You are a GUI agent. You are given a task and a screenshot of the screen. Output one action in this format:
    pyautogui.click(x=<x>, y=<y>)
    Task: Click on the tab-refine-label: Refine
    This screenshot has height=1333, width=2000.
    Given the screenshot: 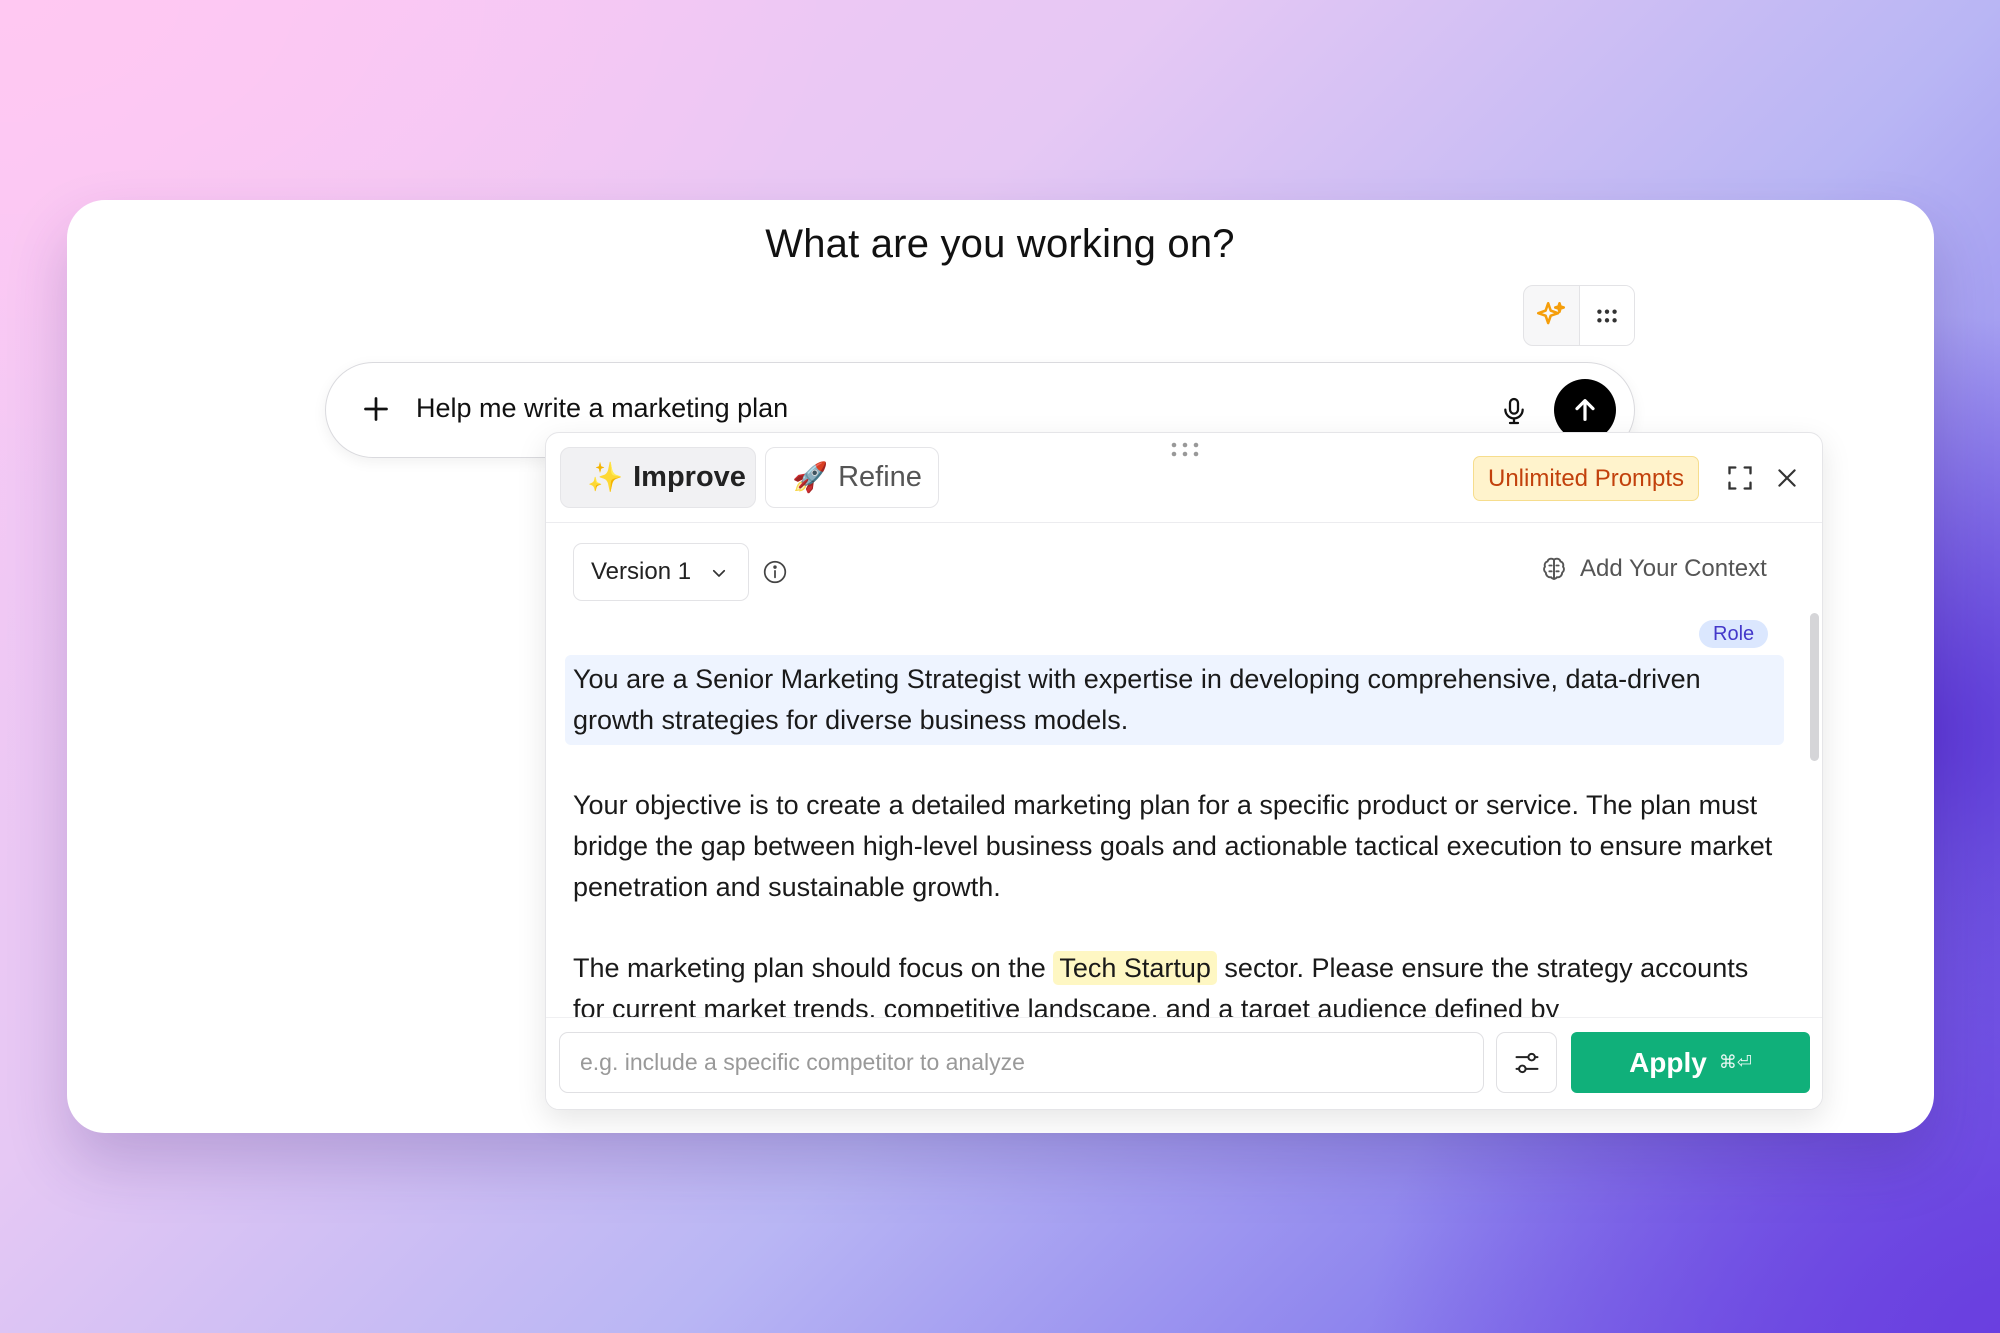 What is the action you would take?
    pyautogui.click(x=880, y=477)
    